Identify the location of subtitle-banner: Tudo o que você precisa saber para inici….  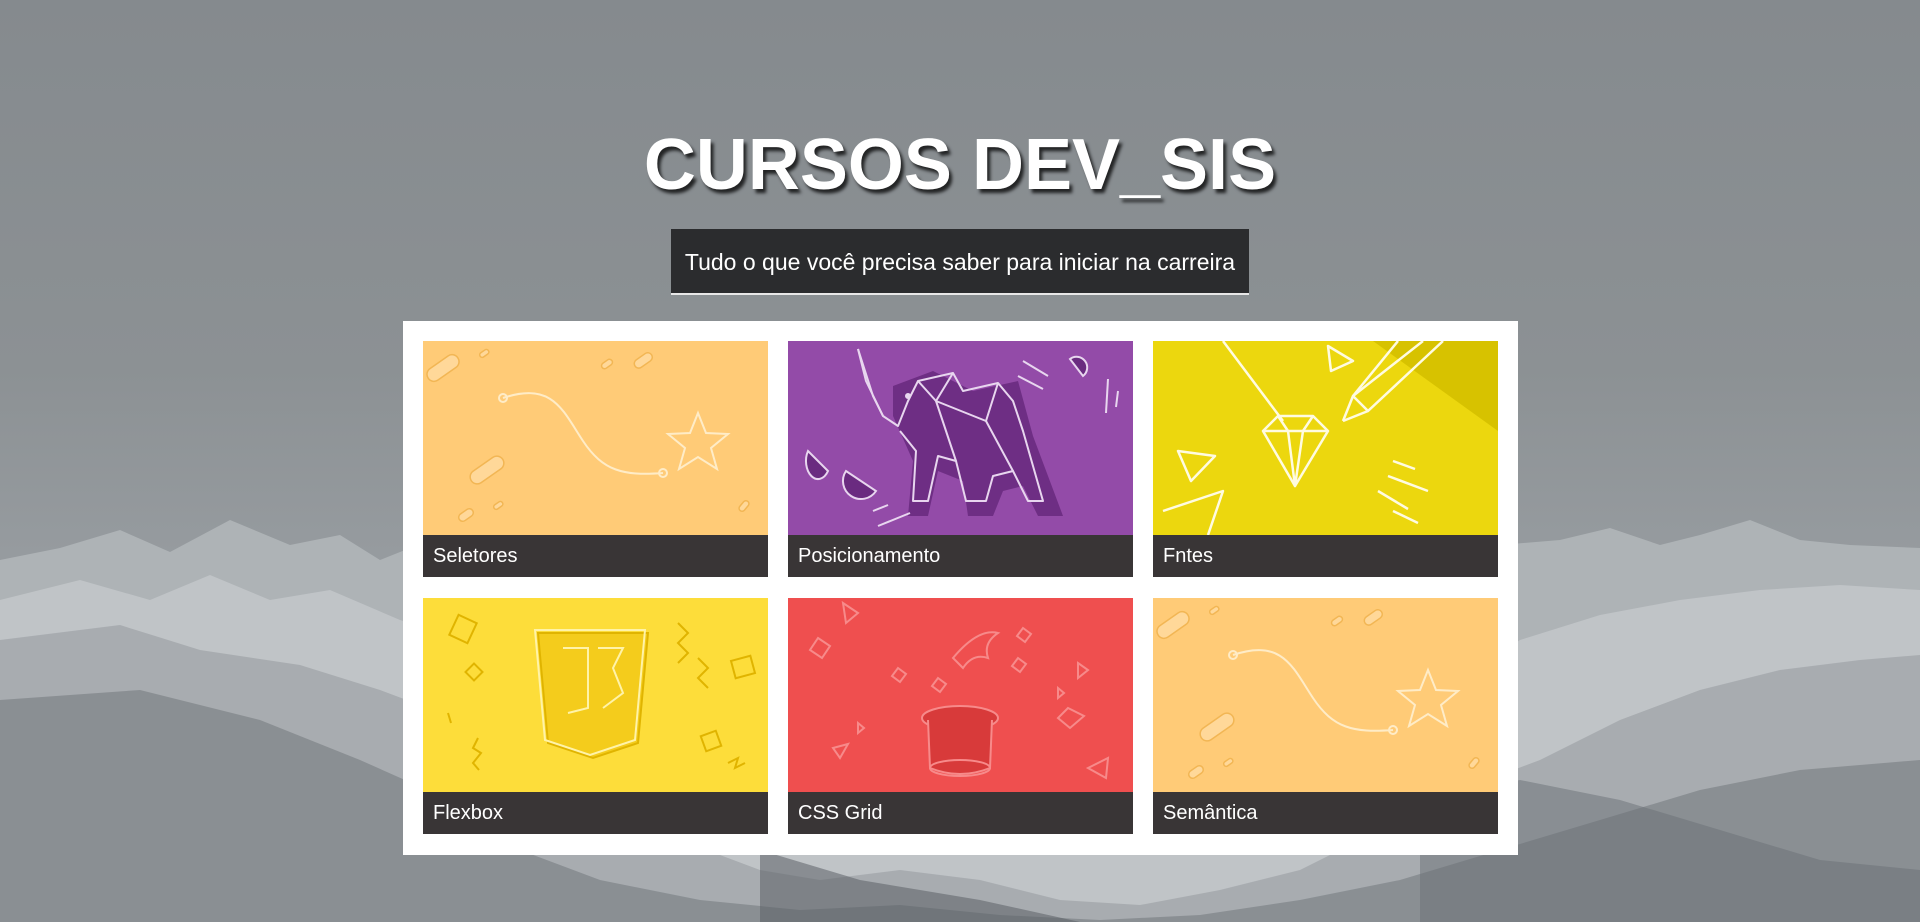
(960, 262).